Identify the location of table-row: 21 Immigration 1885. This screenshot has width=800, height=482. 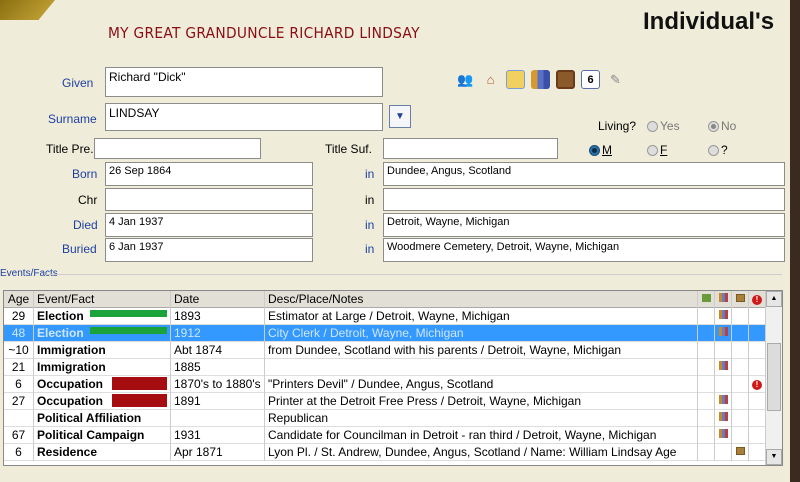
(385, 367).